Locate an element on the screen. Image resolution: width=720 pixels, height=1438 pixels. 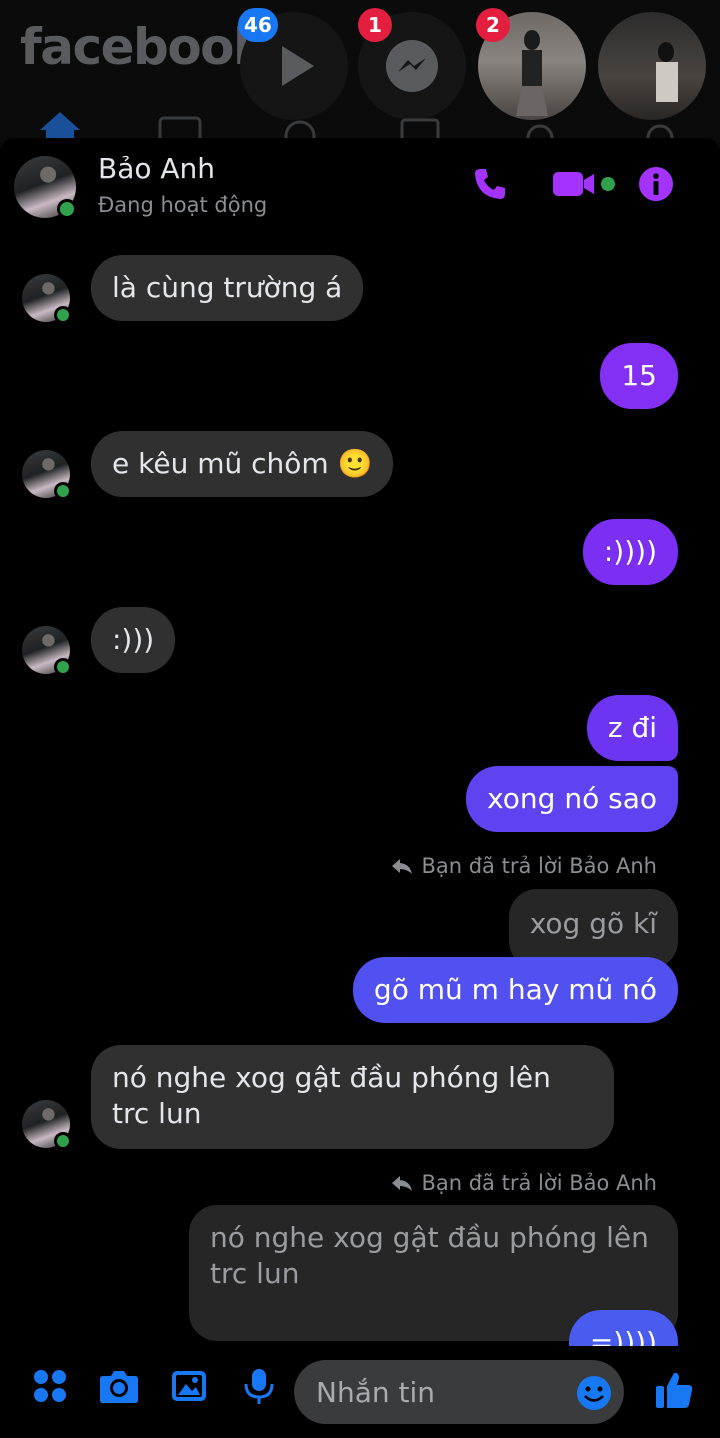
info-icon is located at coordinates (656, 184).